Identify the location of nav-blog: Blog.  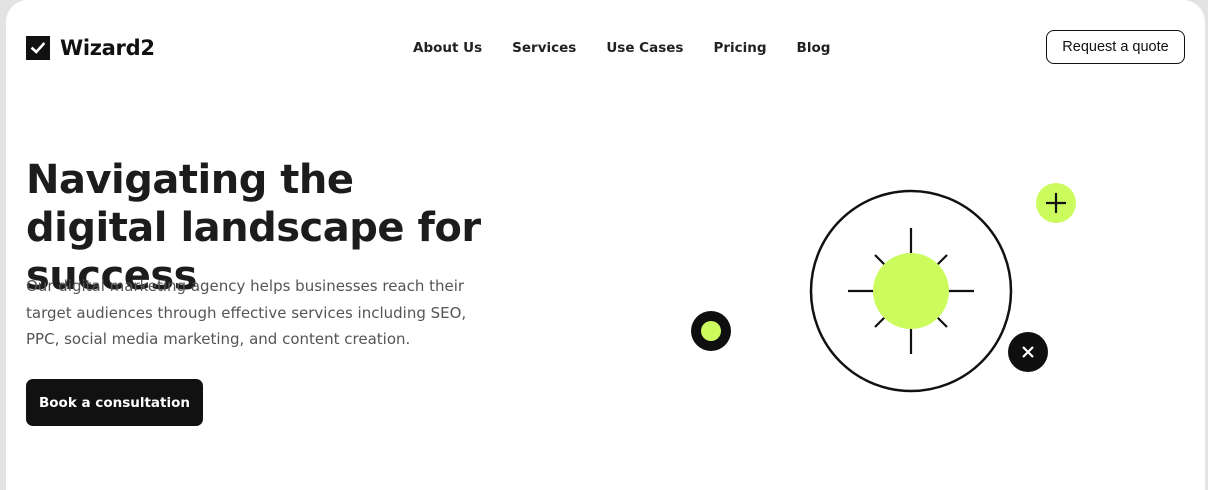
(814, 48).